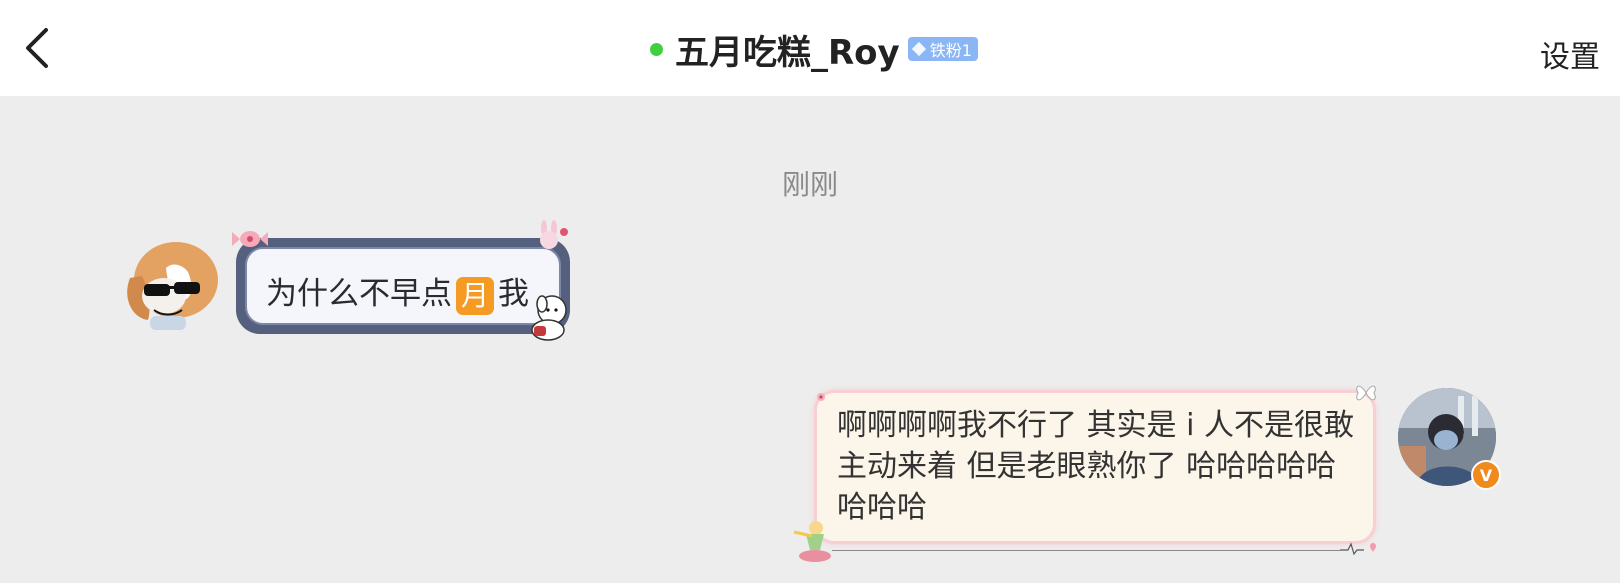 The height and width of the screenshot is (583, 1620). I want to click on contact-avatar, so click(171, 287).